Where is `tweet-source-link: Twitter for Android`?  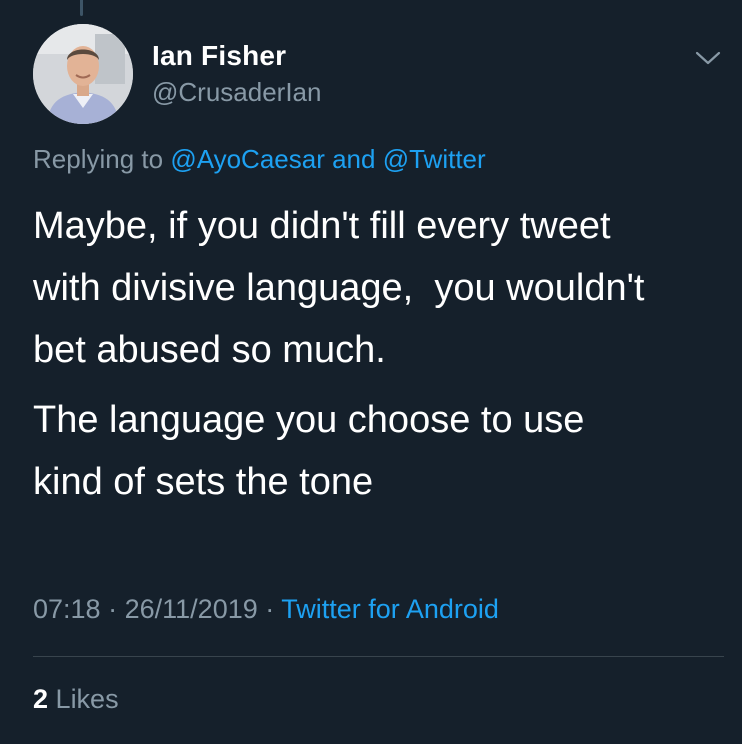
tweet-source-link: Twitter for Android is located at coordinates (390, 609).